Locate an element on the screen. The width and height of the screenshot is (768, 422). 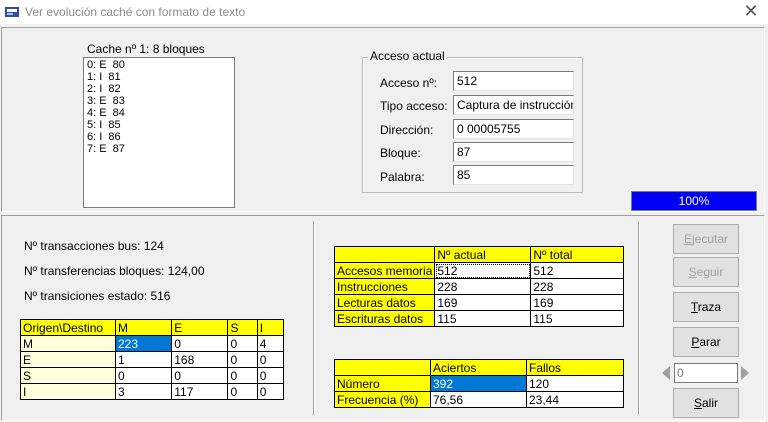
table-cell: 168 is located at coordinates (200, 359).